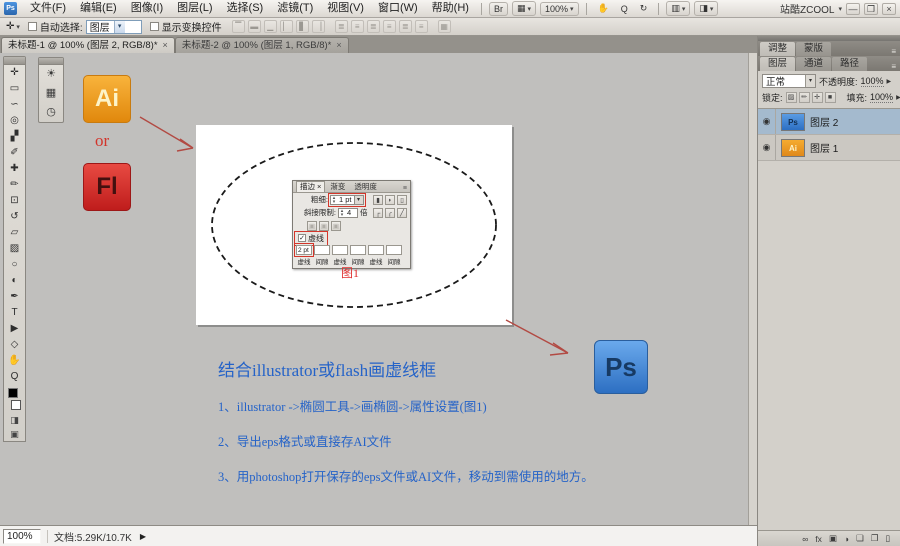  What do you see at coordinates (378, 199) in the screenshot?
I see `cap-butt-icon: ▮` at bounding box center [378, 199].